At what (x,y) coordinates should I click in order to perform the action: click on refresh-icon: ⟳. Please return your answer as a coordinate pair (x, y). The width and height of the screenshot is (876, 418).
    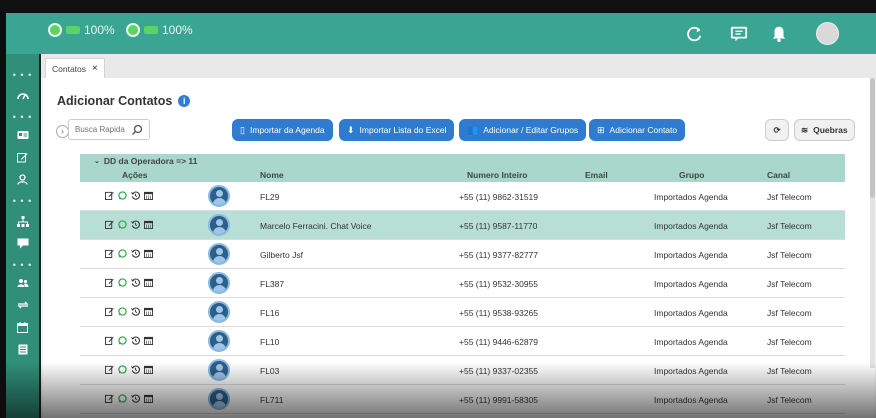
    Looking at the image, I should click on (777, 129).